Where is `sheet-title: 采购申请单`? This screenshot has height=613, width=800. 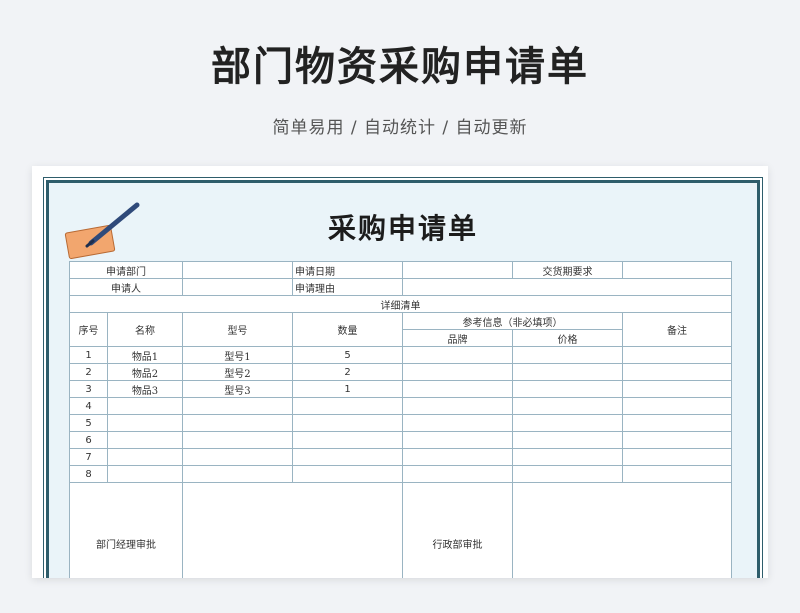
sheet-title: 采购申请单 is located at coordinates (402, 228).